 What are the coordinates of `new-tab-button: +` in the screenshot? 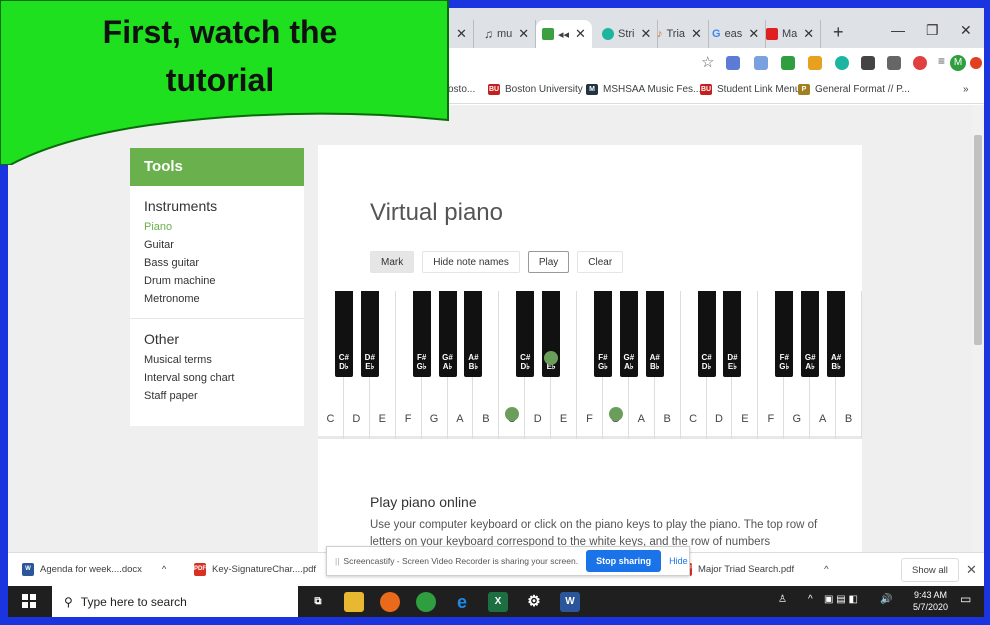 It's located at (838, 32).